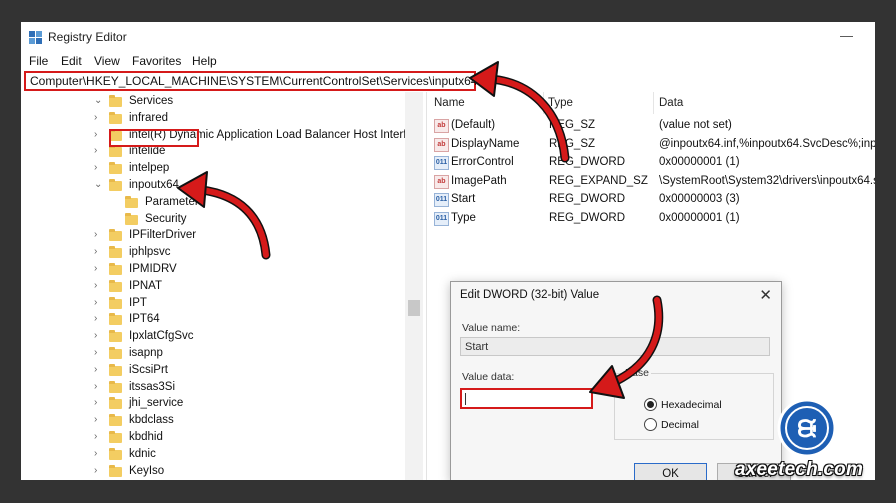 This screenshot has width=896, height=503. I want to click on arrow-to-address-bar, so click(519, 112).